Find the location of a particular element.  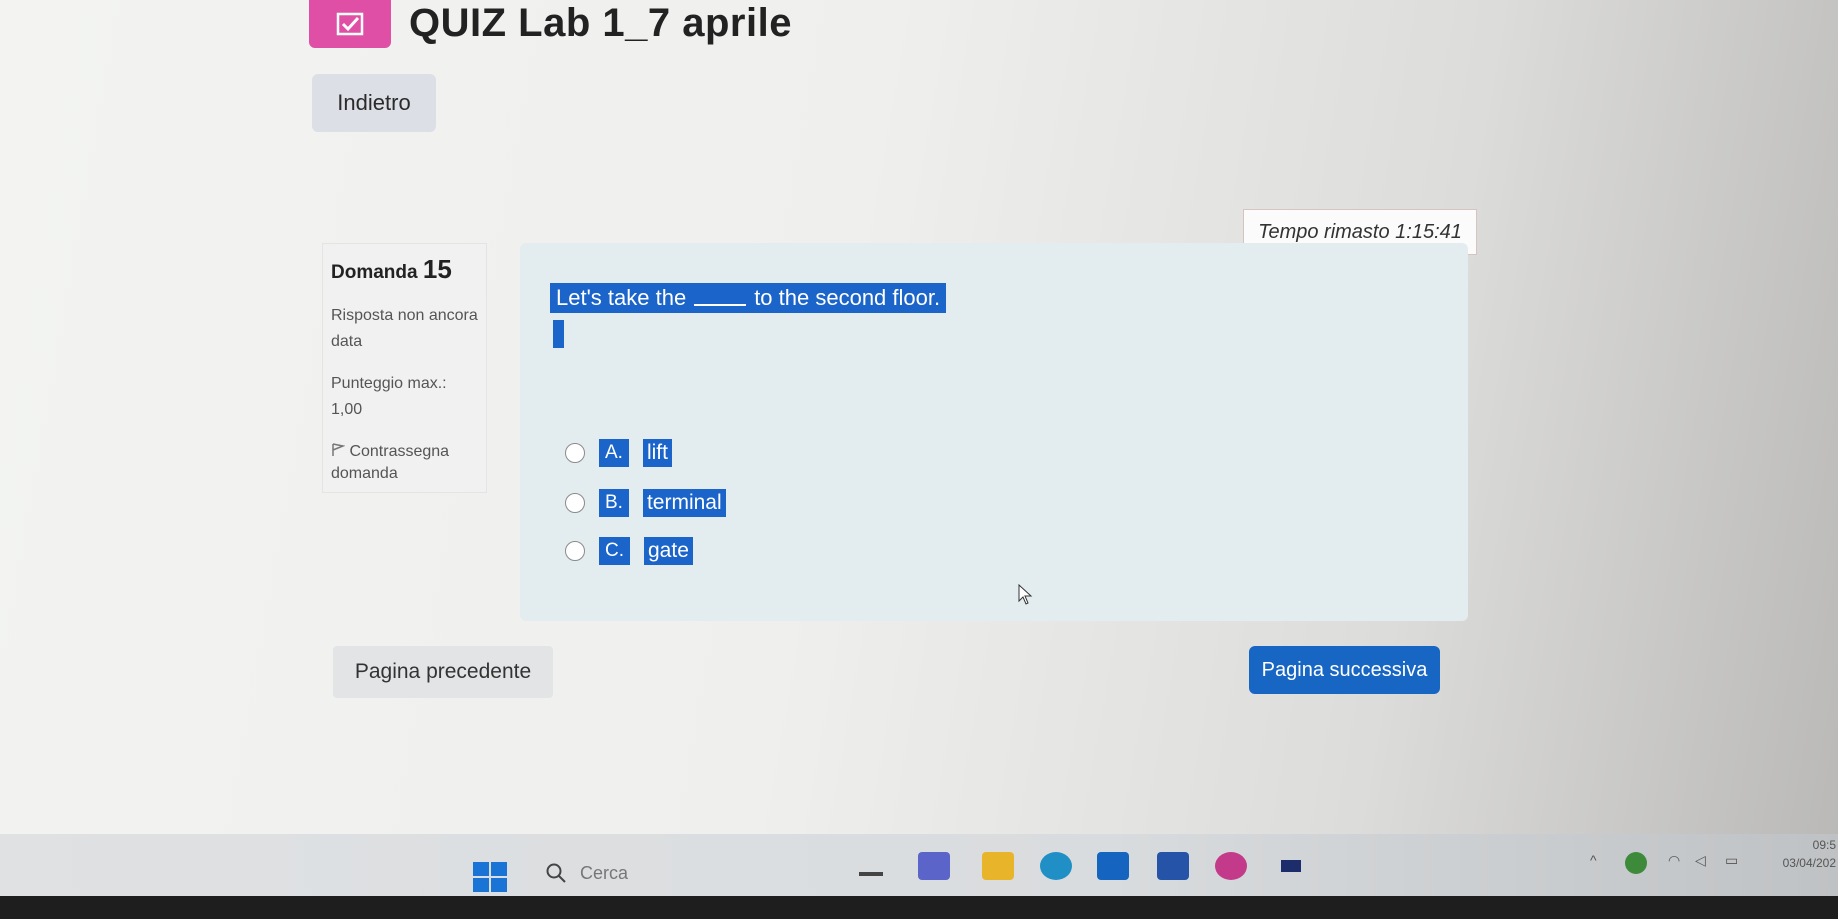

app-b-icon is located at coordinates (1173, 866).